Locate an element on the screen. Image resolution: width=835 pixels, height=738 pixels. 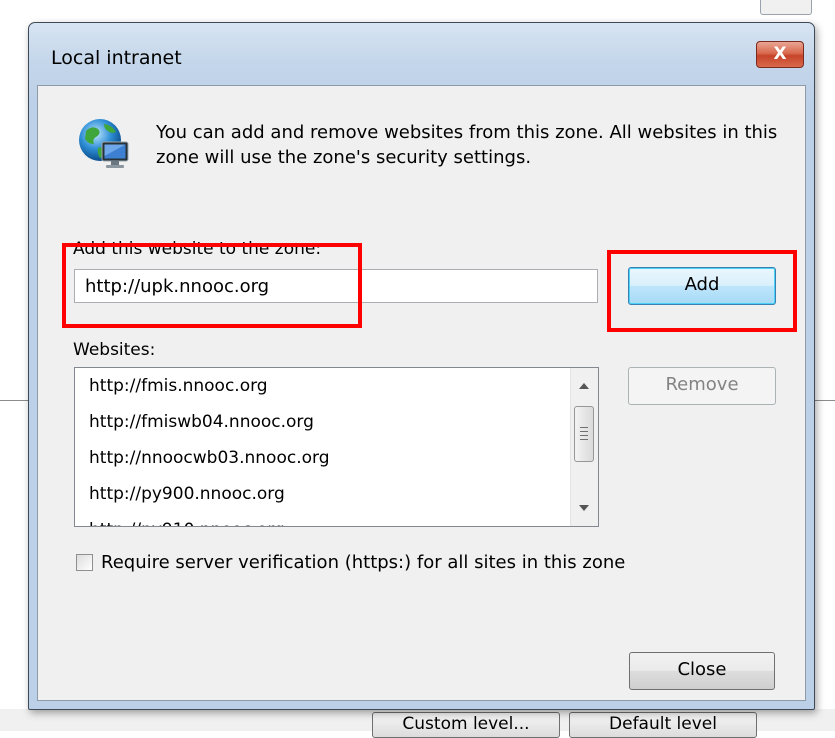
dialog-title: Local intranet is located at coordinates (116, 58).